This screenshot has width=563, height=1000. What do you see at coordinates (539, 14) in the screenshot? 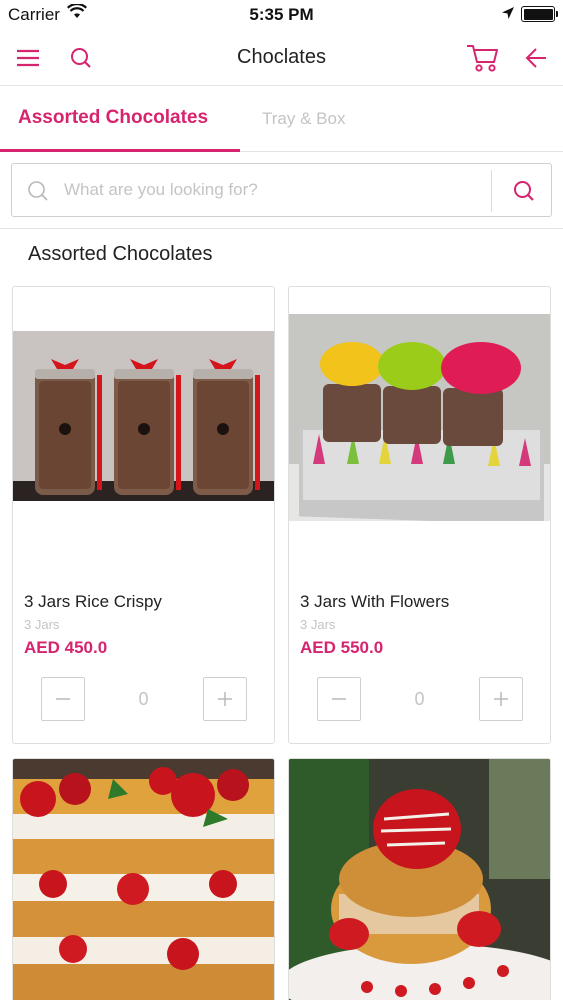
I see `battery-icon` at bounding box center [539, 14].